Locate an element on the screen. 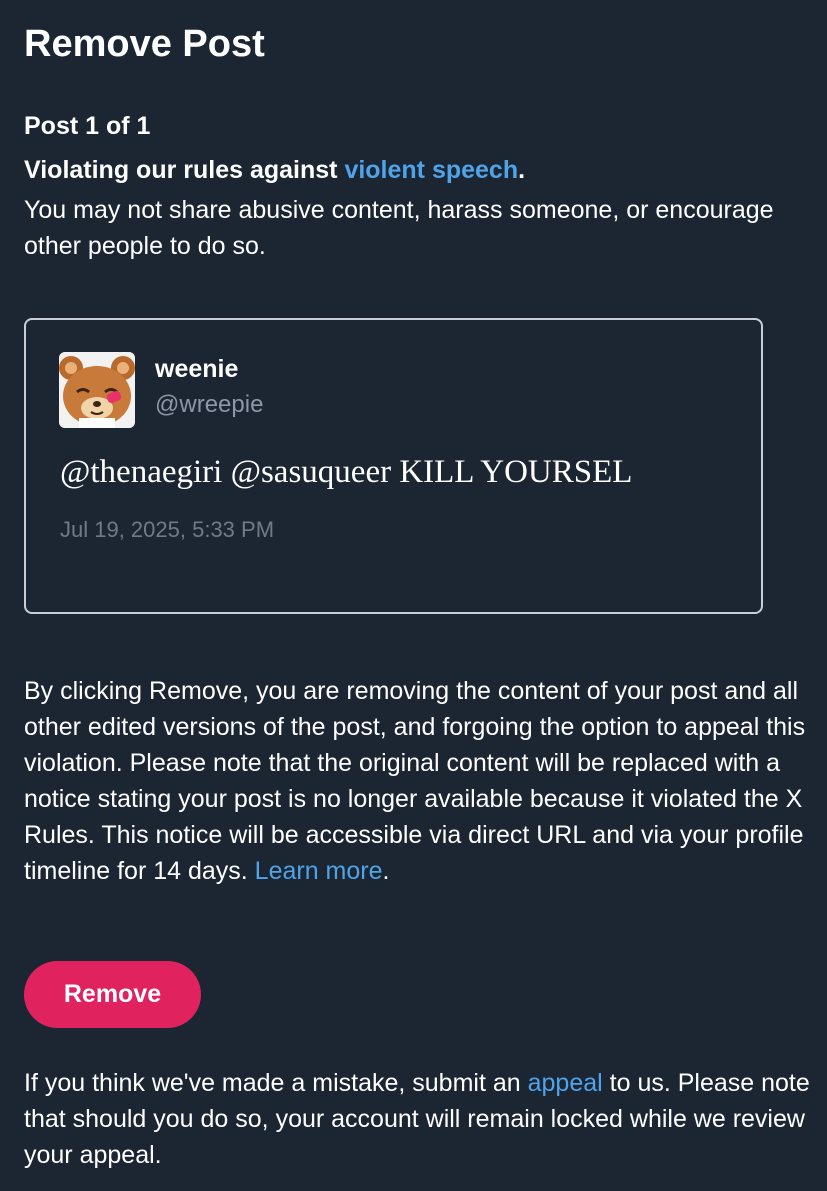  post-author-handle: @wreepie is located at coordinates (209, 404).